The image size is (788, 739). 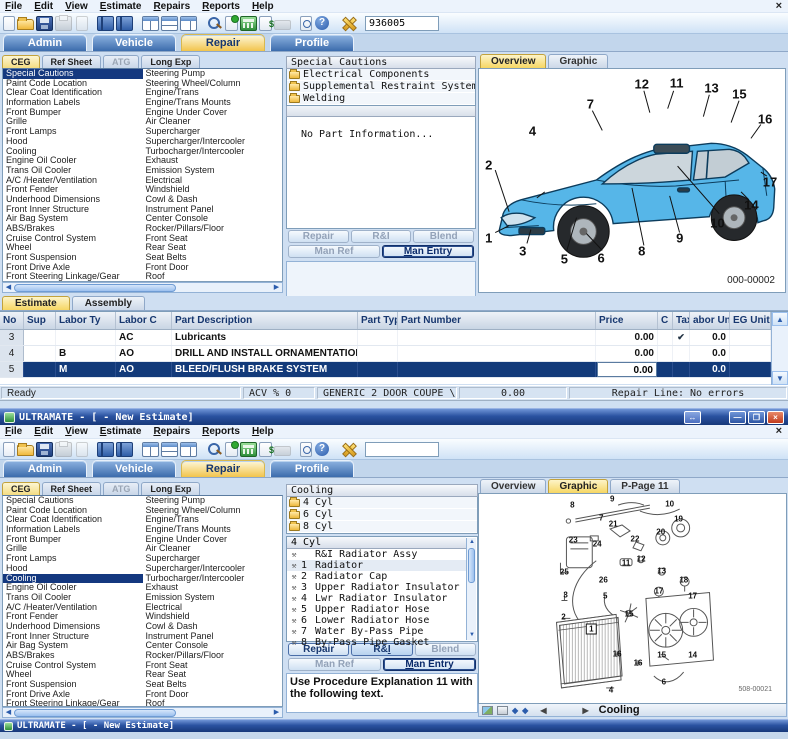 I want to click on mdi-close-icon: ×, so click(x=779, y=6).